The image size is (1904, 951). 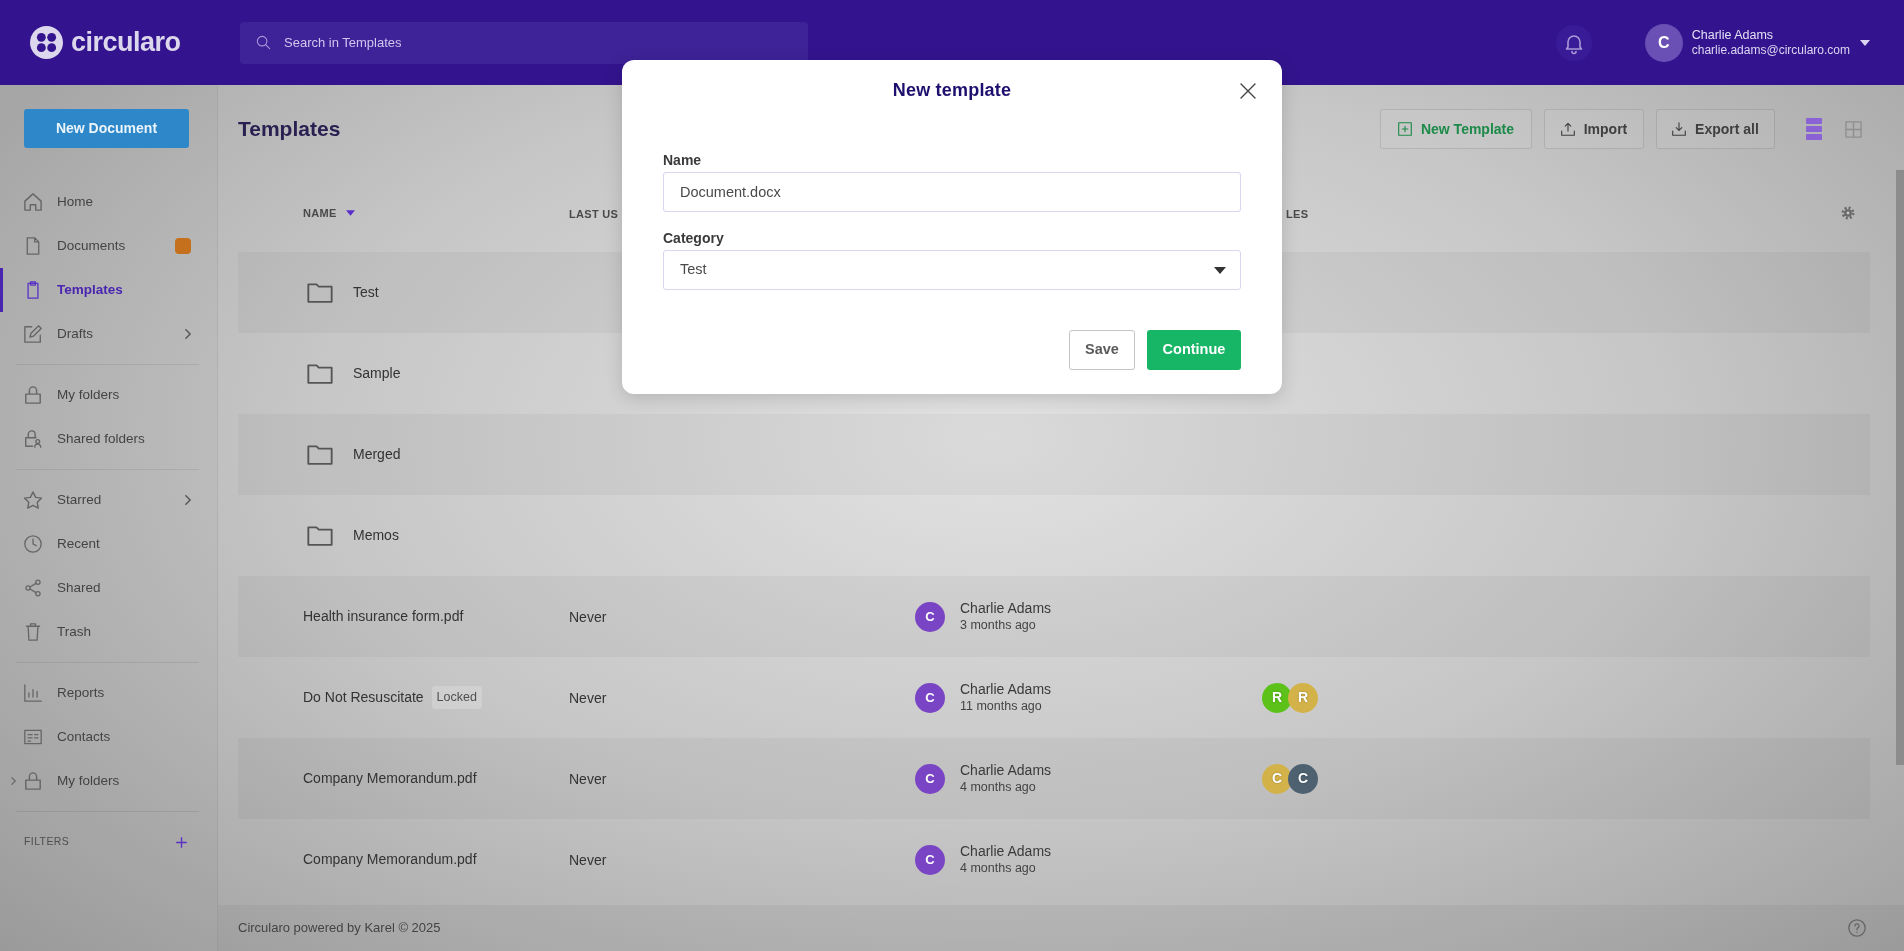 I want to click on sidebar-item: Trash, so click(x=108, y=632).